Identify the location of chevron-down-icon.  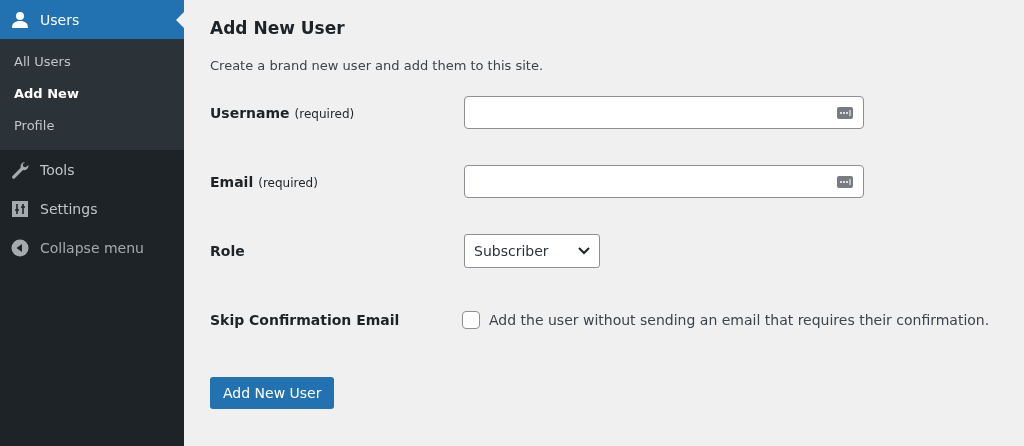
(584, 250).